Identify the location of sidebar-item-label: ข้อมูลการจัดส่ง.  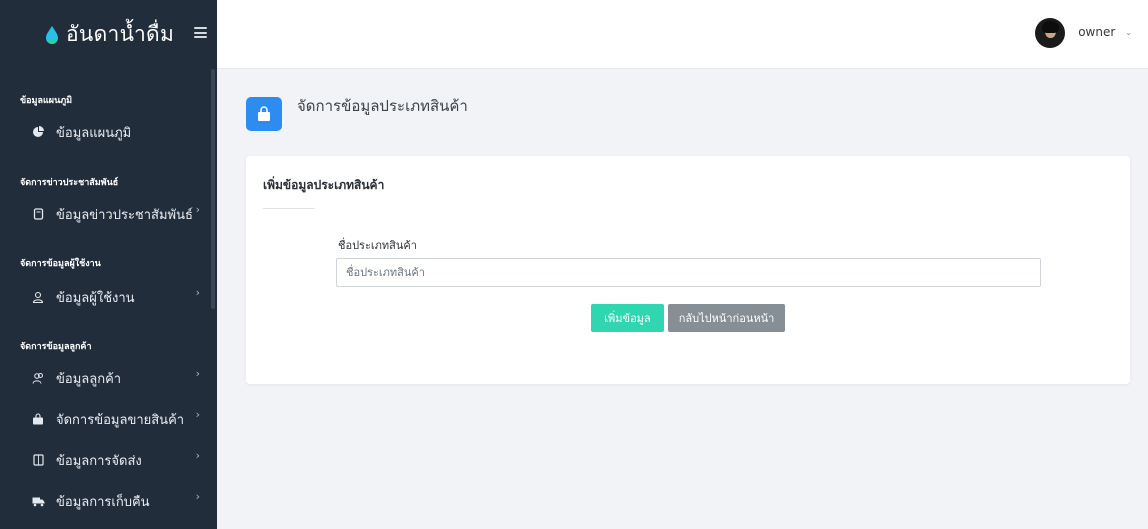
(99, 461).